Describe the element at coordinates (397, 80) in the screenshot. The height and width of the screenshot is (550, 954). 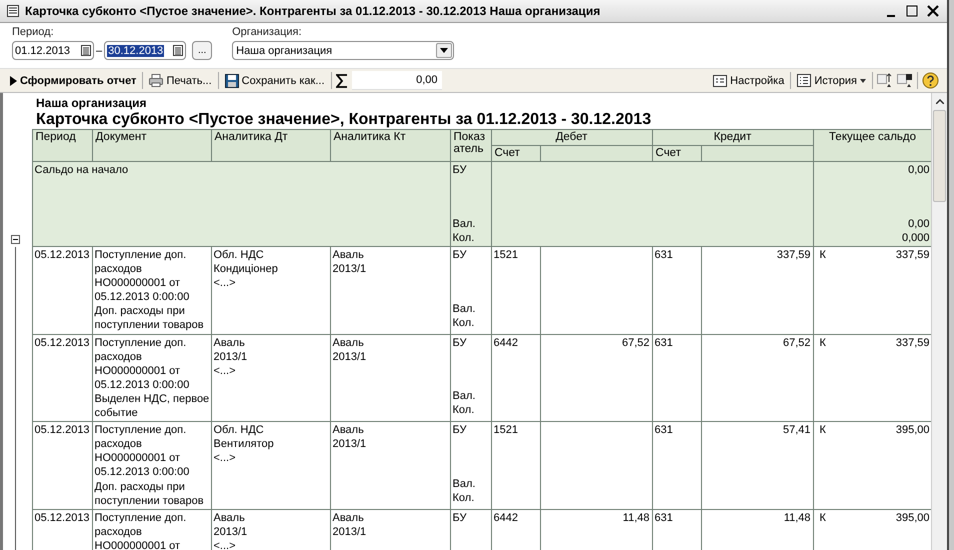
I see `sum-field: 0,00` at that location.